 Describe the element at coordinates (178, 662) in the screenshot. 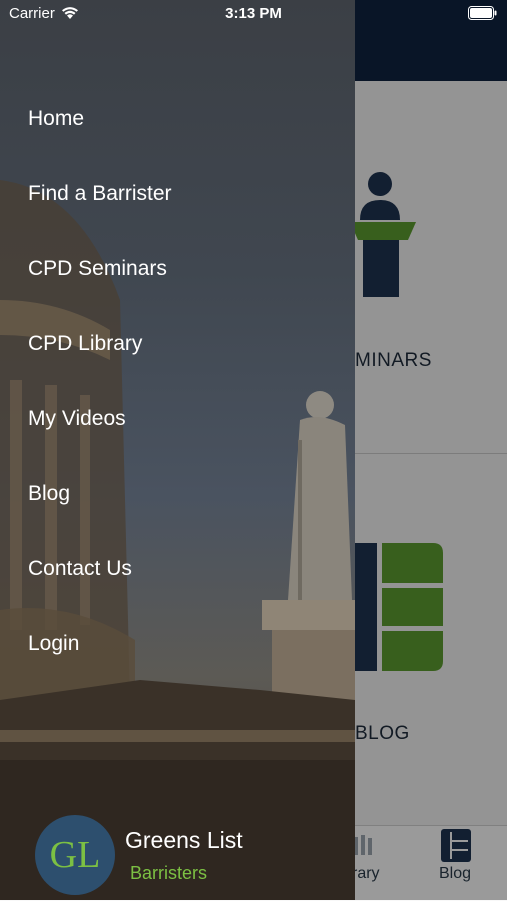

I see `menu-item-login: Login` at that location.